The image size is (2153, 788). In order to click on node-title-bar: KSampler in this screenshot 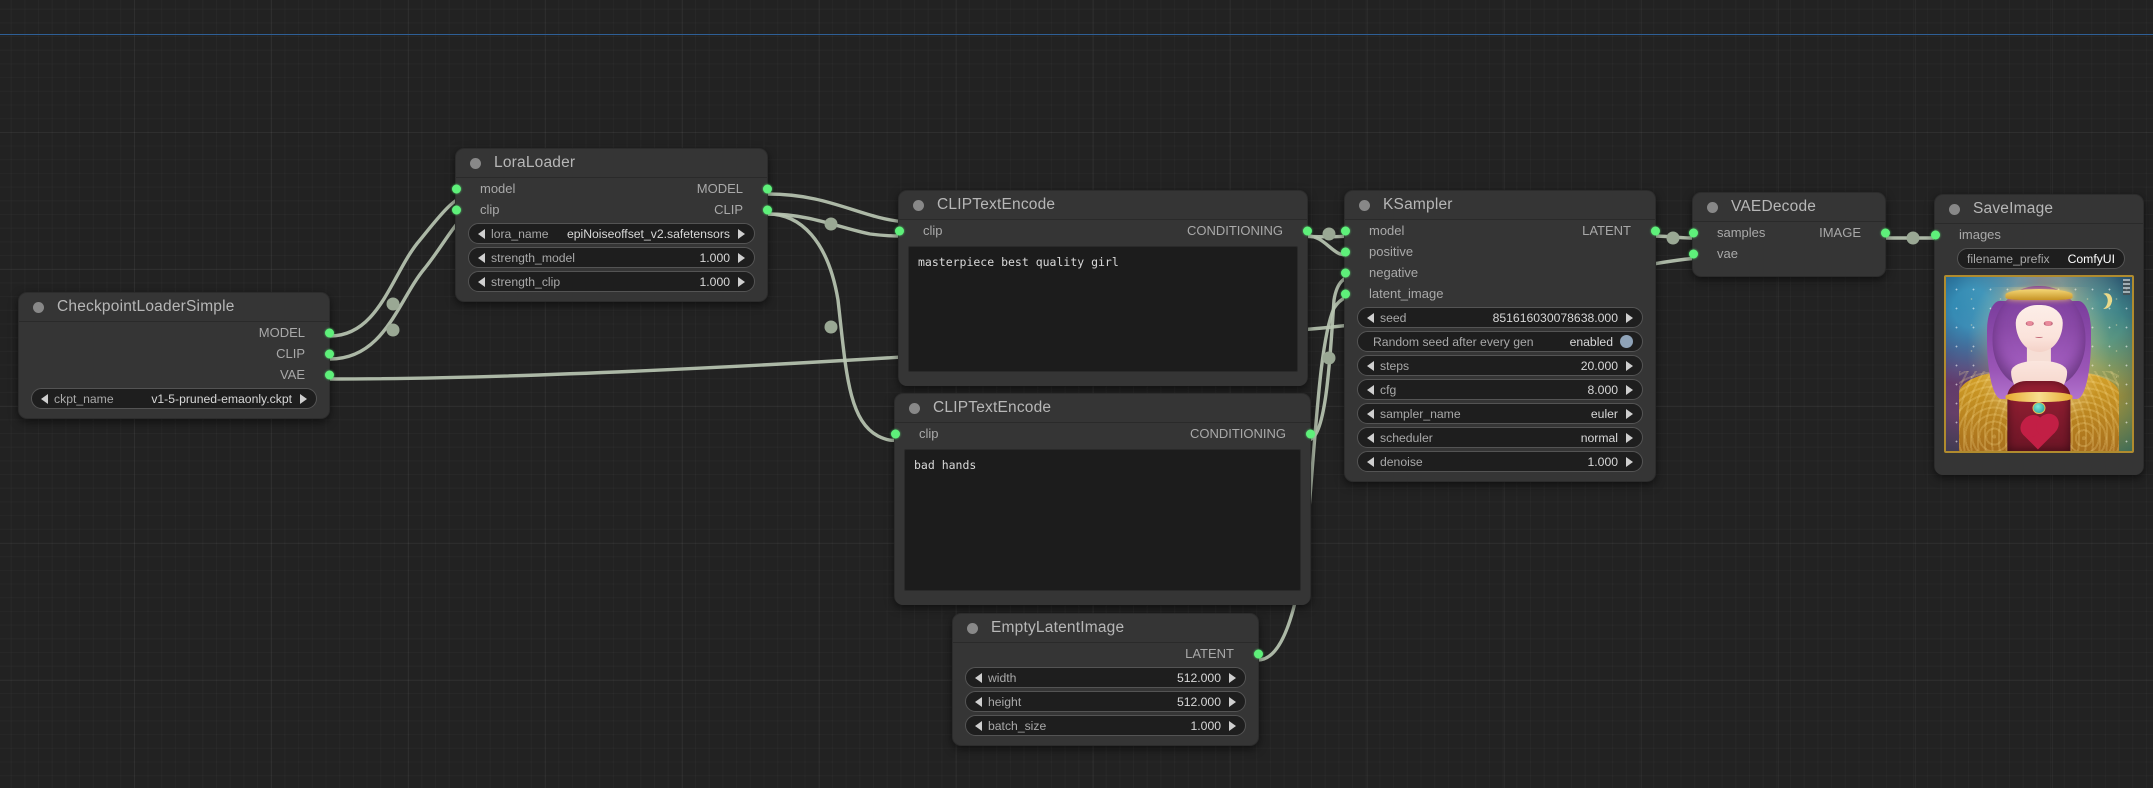, I will do `click(1500, 205)`.